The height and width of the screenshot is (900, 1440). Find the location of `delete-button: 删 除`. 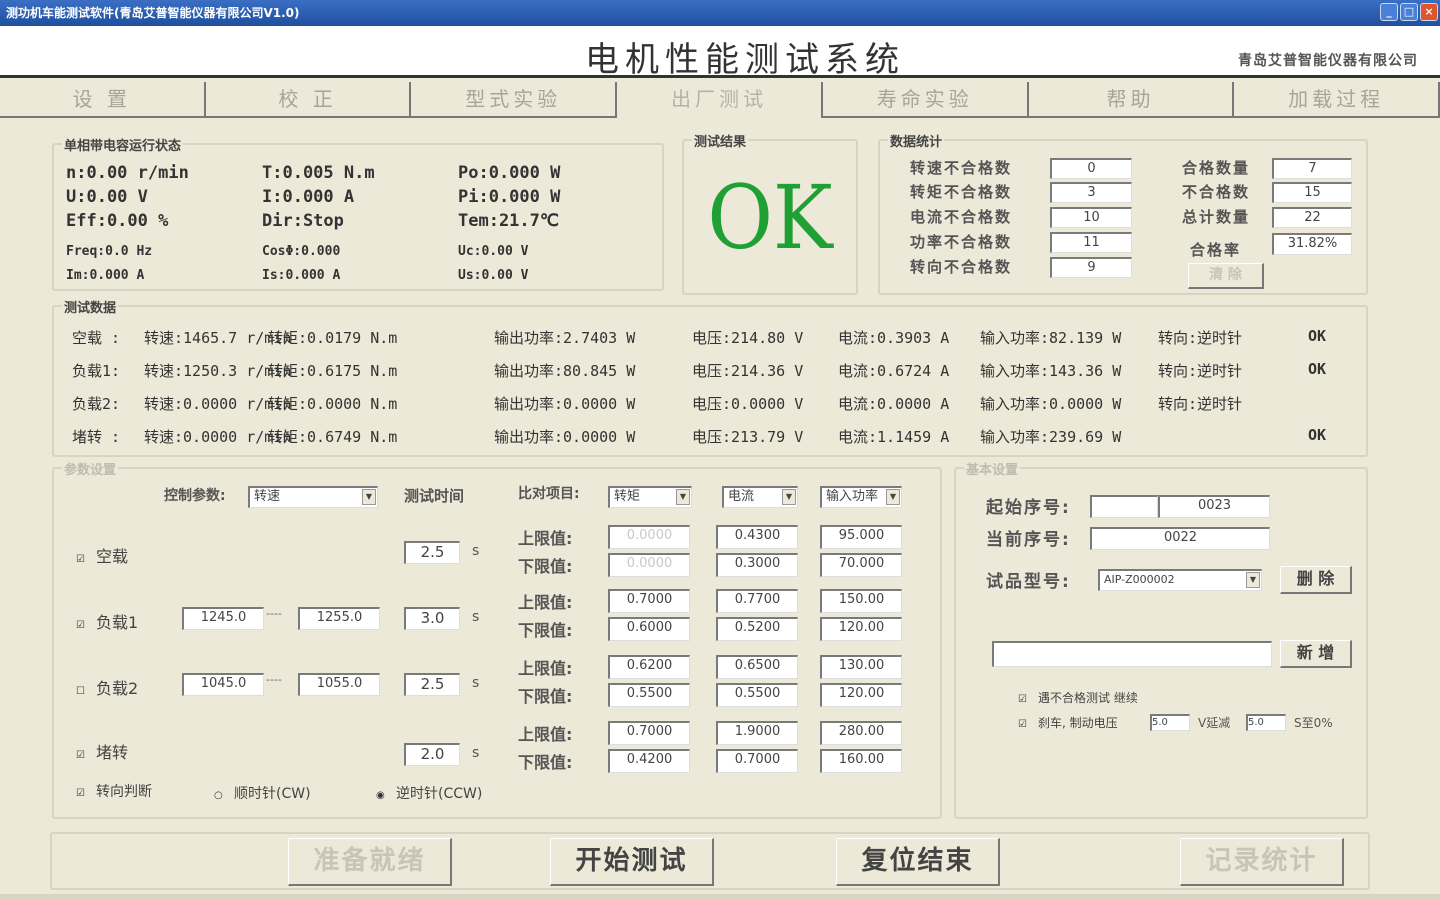

delete-button: 删 除 is located at coordinates (1316, 580).